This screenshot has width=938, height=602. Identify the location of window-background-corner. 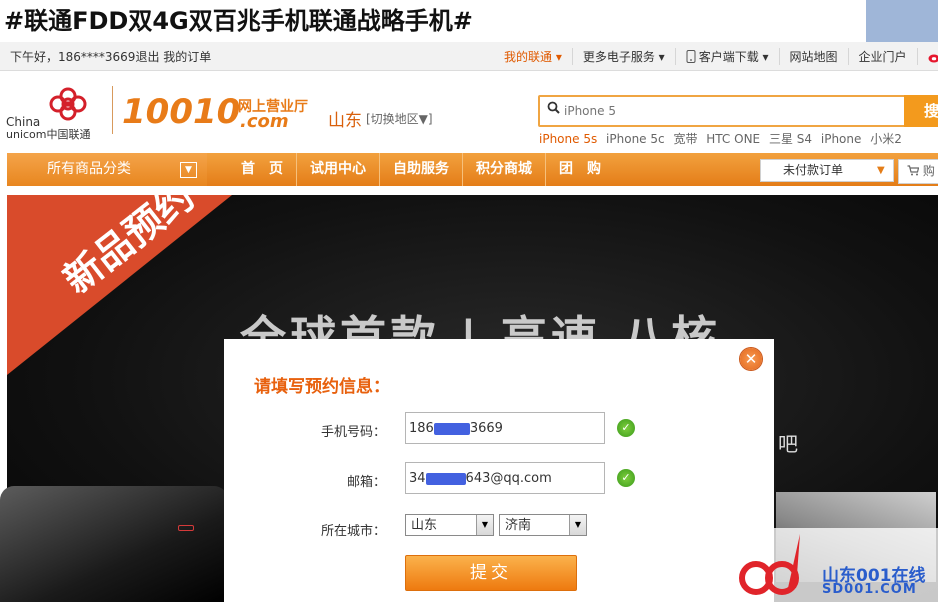
(902, 22).